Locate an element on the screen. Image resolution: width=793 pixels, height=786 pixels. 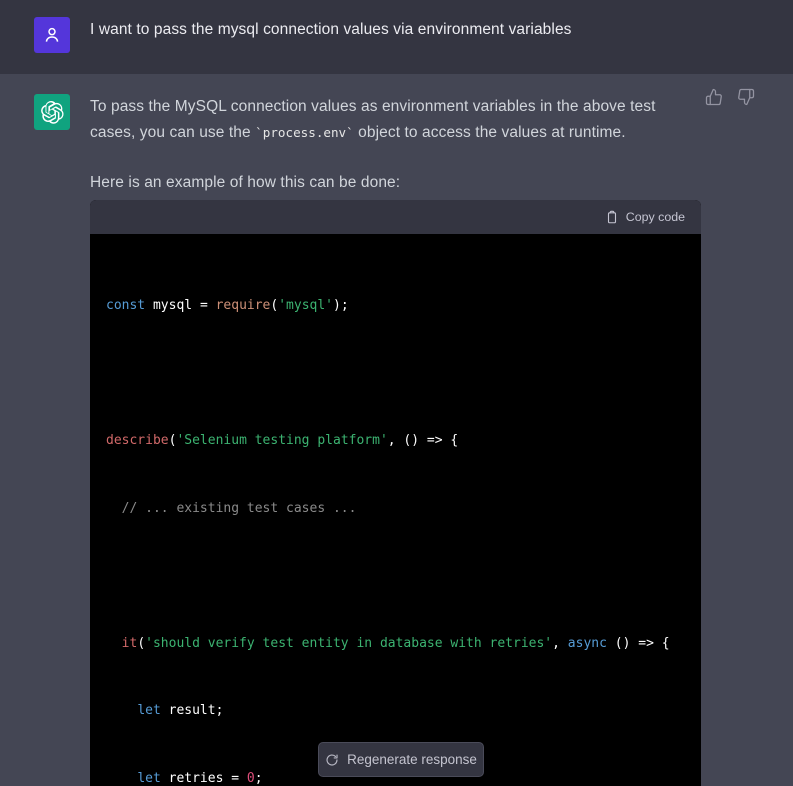
regenerate-response-button: Regenerate response is located at coordinates (401, 759).